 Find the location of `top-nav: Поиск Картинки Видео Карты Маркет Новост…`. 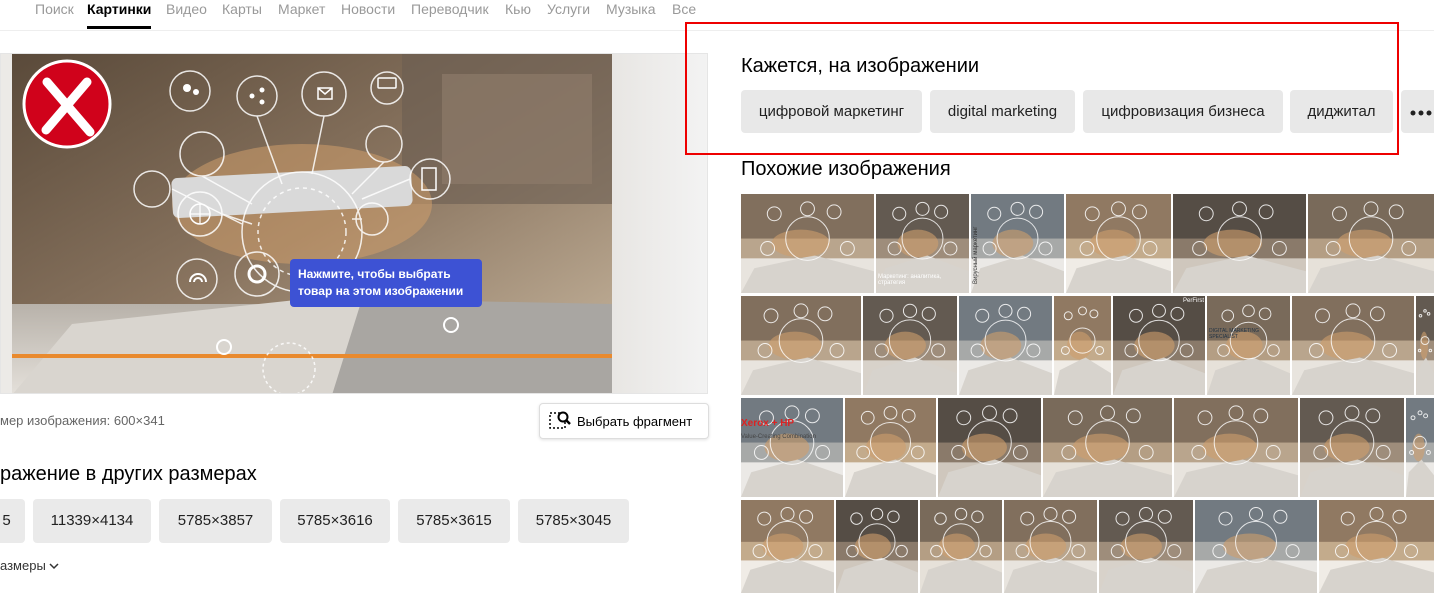

top-nav: Поиск Картинки Видео Карты Маркет Новост… is located at coordinates (380, 15).